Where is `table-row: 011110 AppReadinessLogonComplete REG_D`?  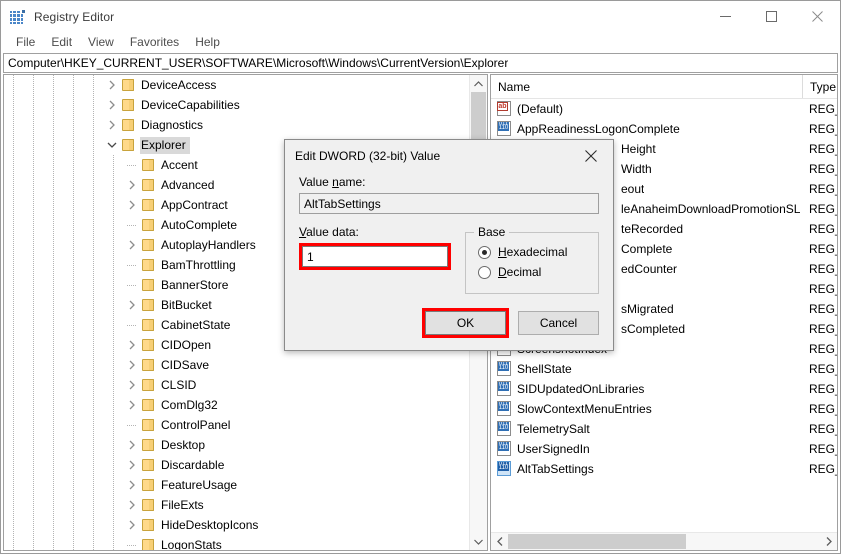 table-row: 011110 AppReadinessLogonComplete REG_D is located at coordinates (664, 129).